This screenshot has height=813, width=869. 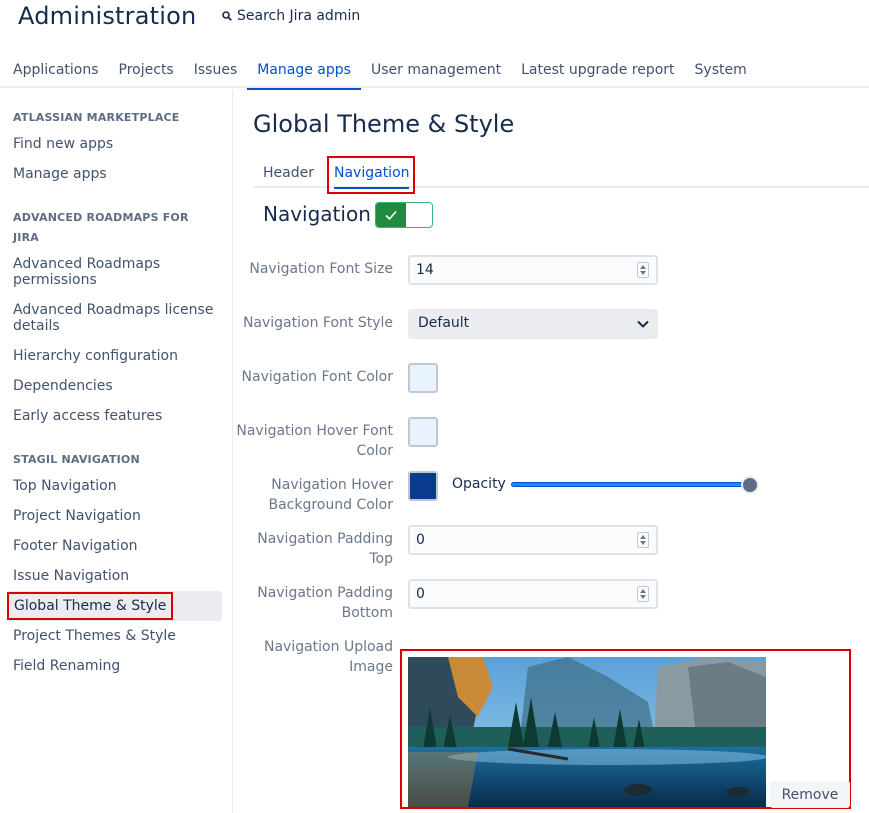 I want to click on active-tab-indicator, so click(x=371, y=188).